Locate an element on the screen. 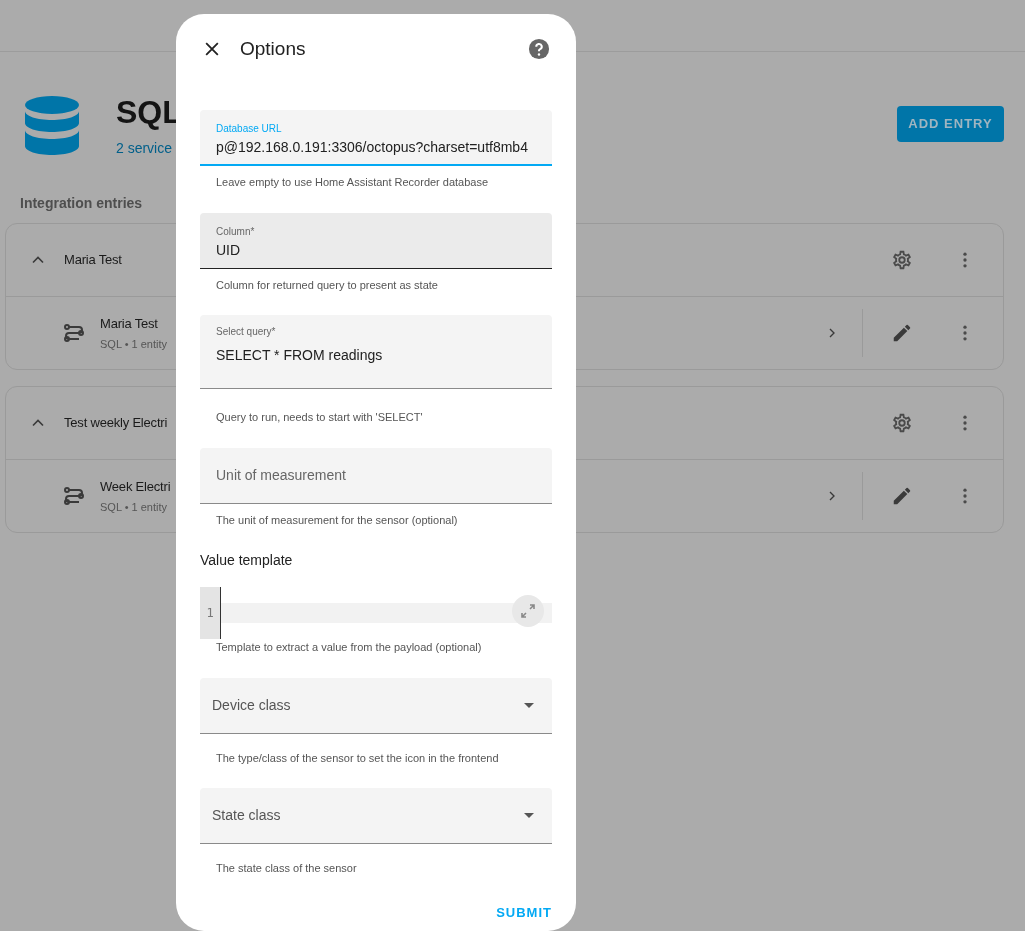  line-number: 1 is located at coordinates (210, 613).